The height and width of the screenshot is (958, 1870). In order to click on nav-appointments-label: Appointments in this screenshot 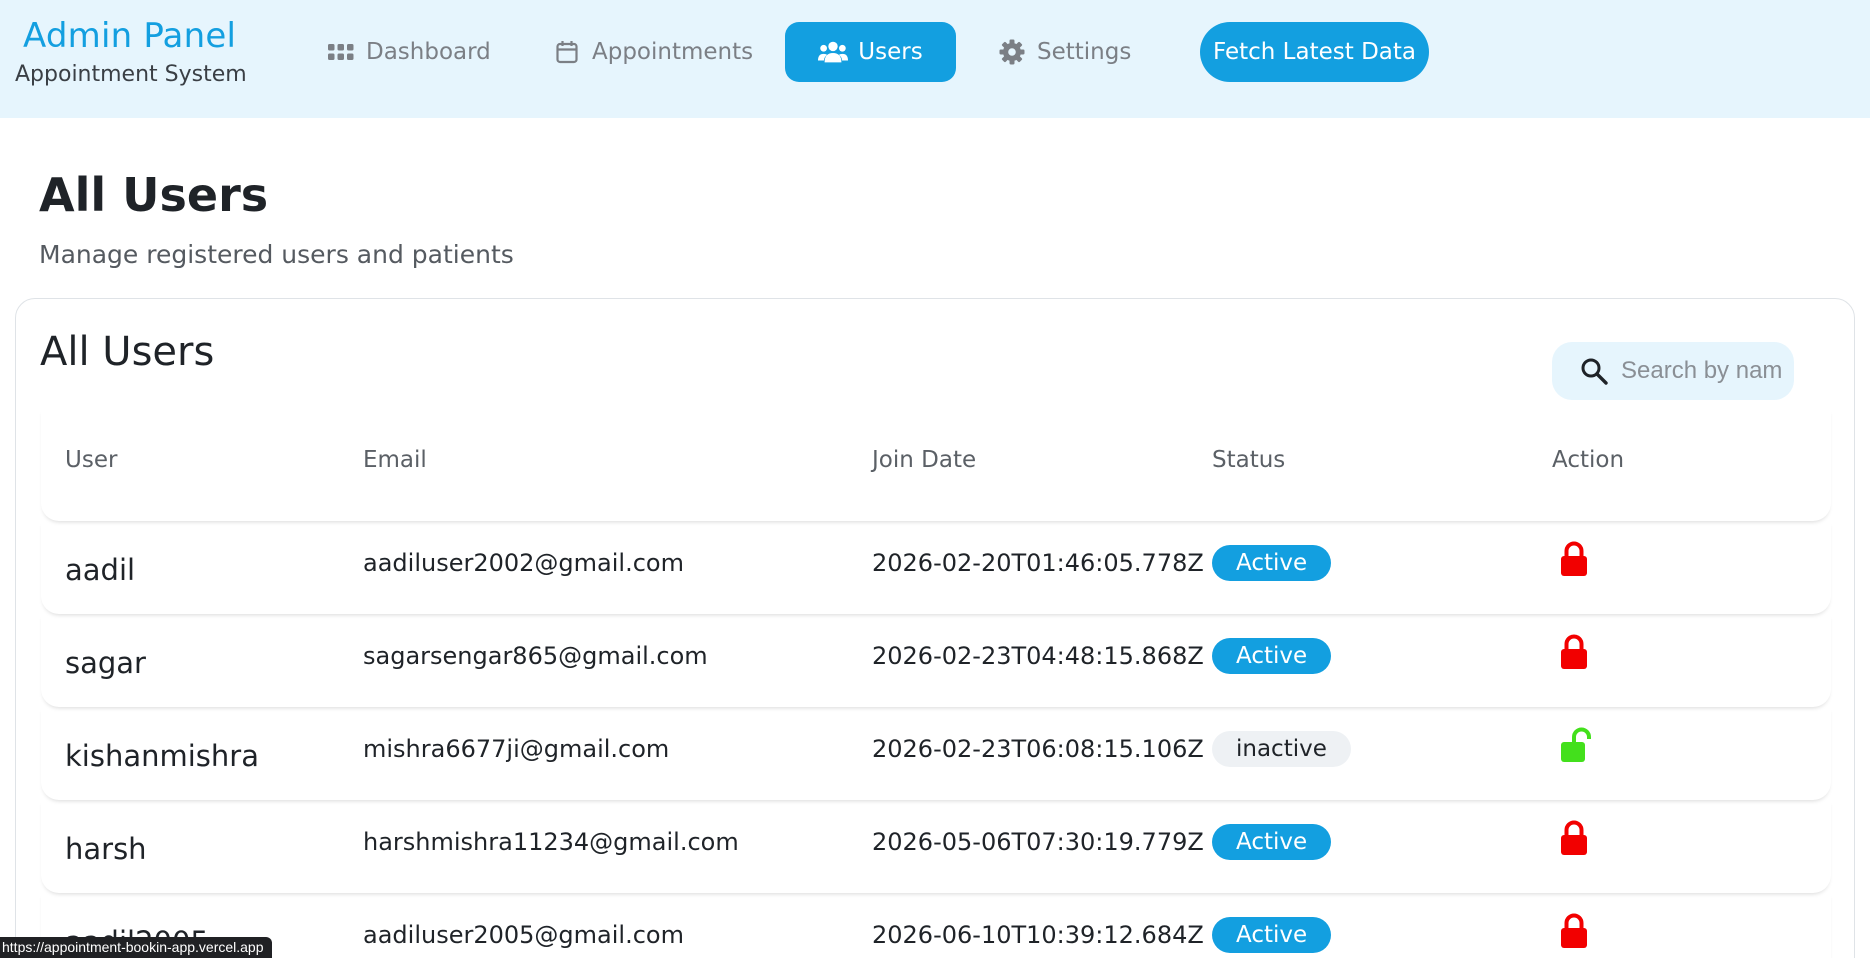, I will do `click(673, 52)`.